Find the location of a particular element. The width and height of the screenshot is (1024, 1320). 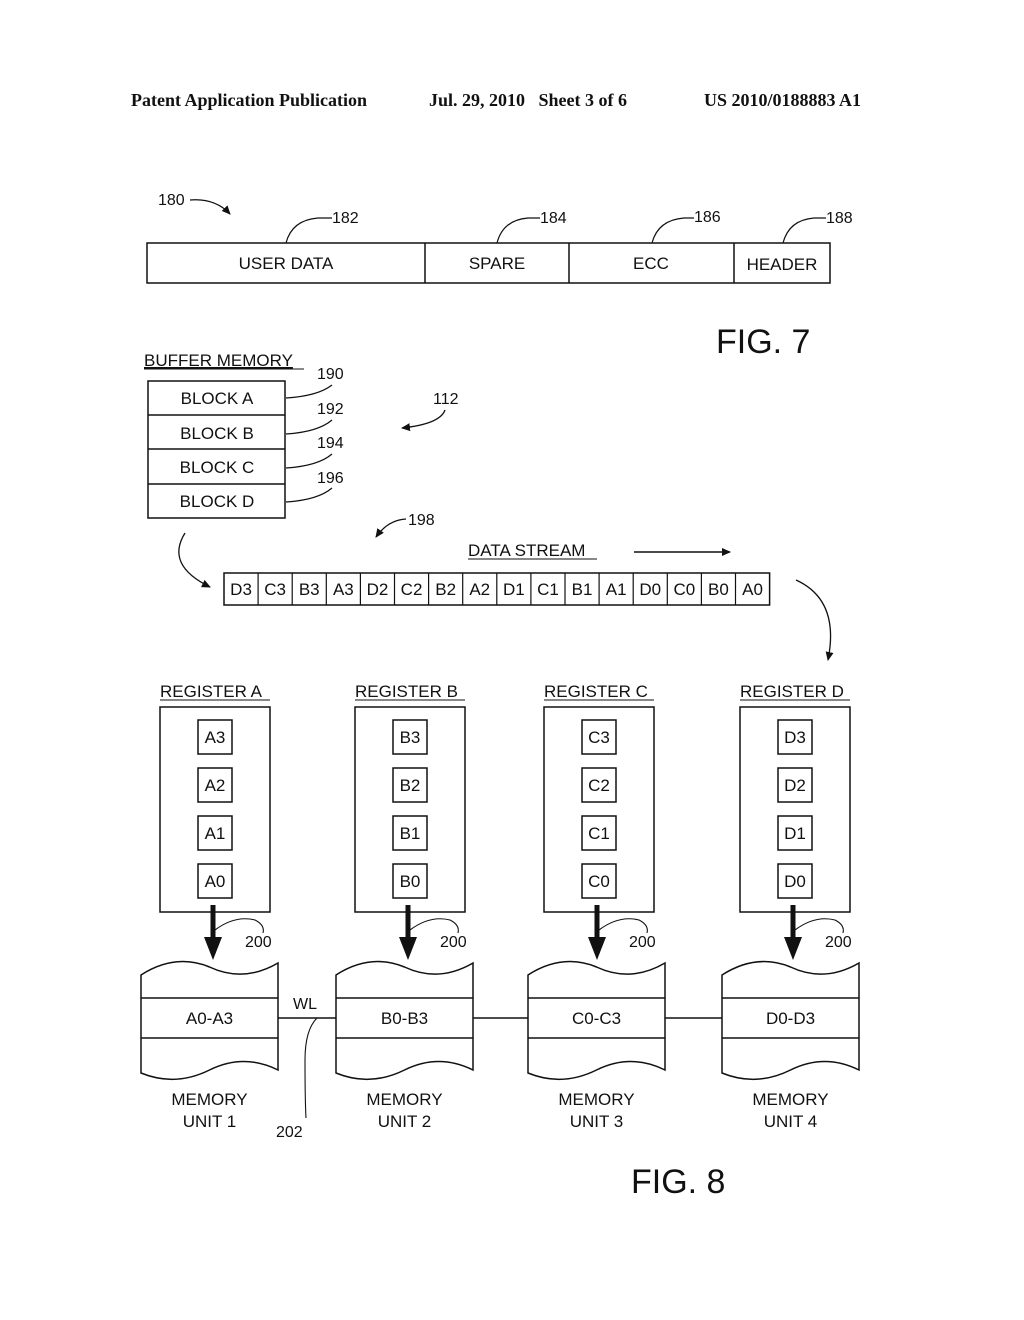

register-cell-label: C2 is located at coordinates (599, 785).